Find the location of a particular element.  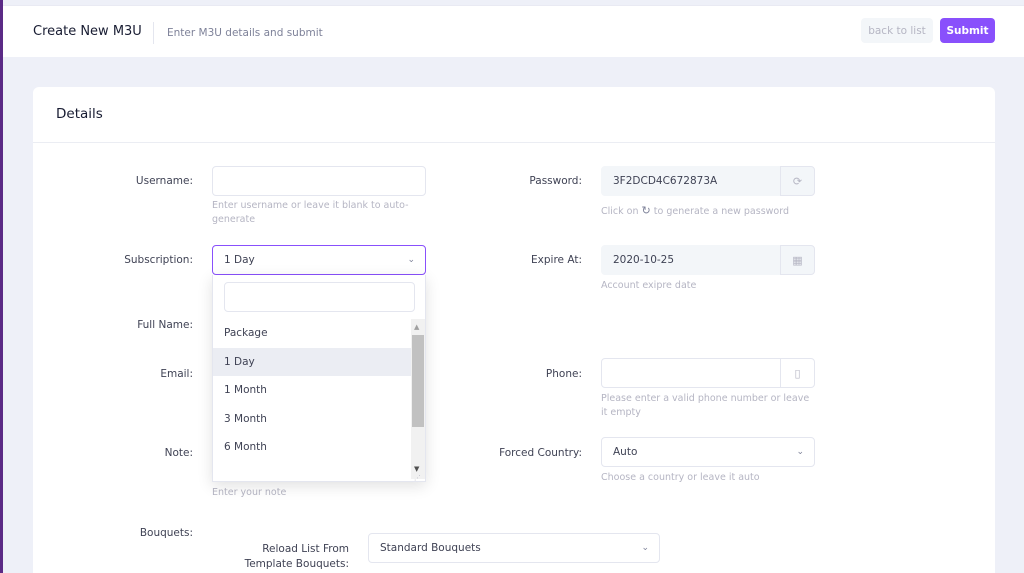

resize-grip-icon: ⋰ is located at coordinates (417, 478).